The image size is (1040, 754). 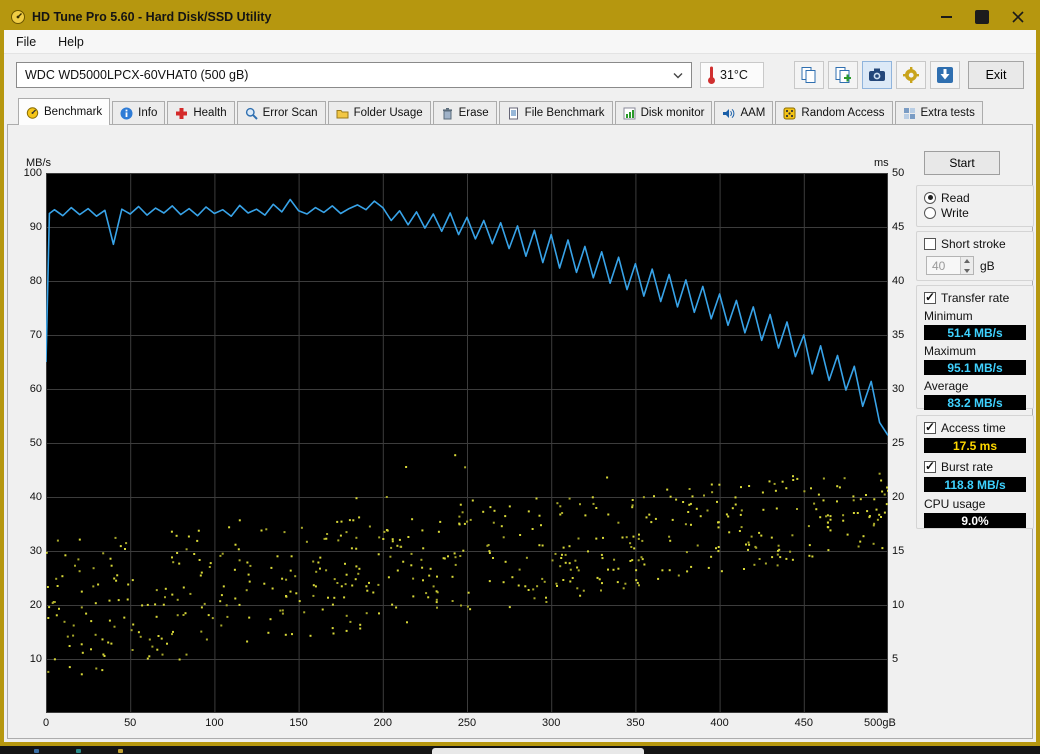 I want to click on access-time-checkbox: Access time, so click(x=975, y=427).